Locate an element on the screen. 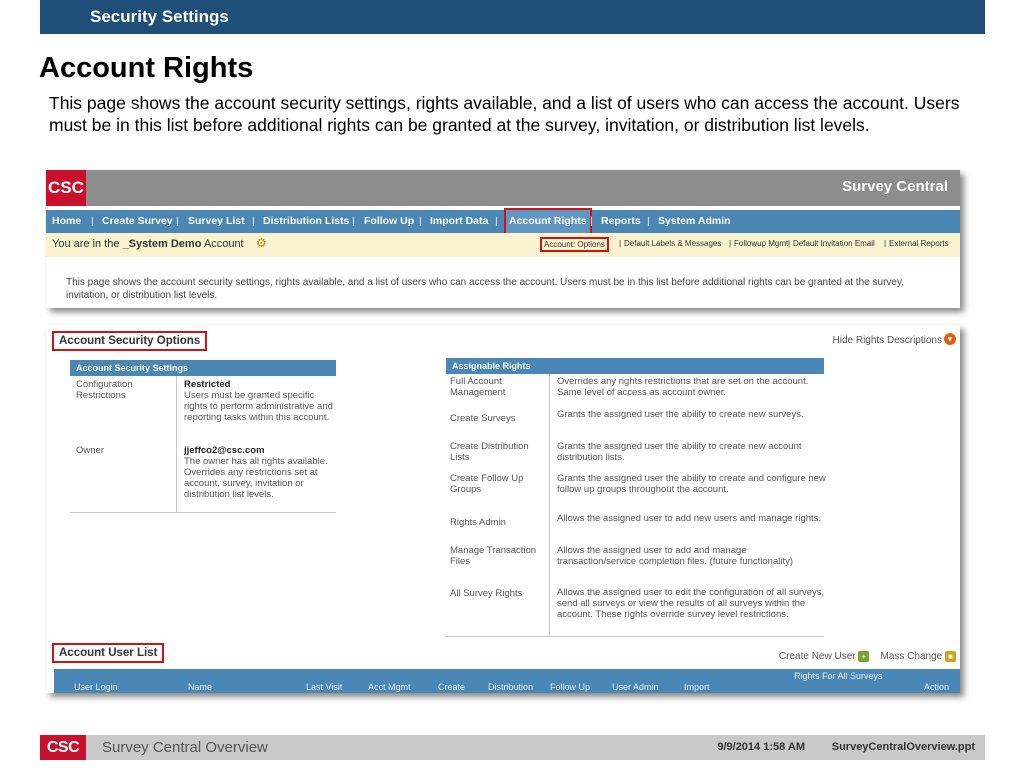 The height and width of the screenshot is (768, 1024). footer-filename: SurveyCentralOverview.ppt is located at coordinates (903, 747).